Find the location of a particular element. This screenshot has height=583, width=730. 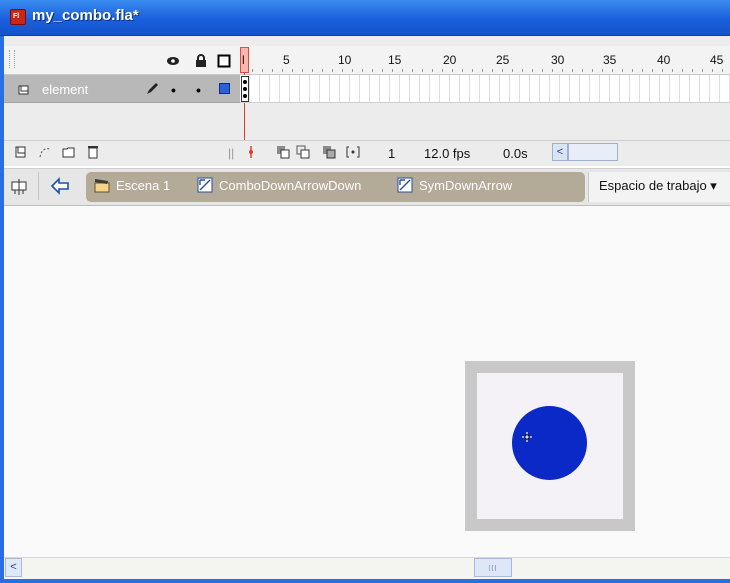

breadcrumb-combodownarrowdown: ComboDownArrowDown is located at coordinates (290, 185).